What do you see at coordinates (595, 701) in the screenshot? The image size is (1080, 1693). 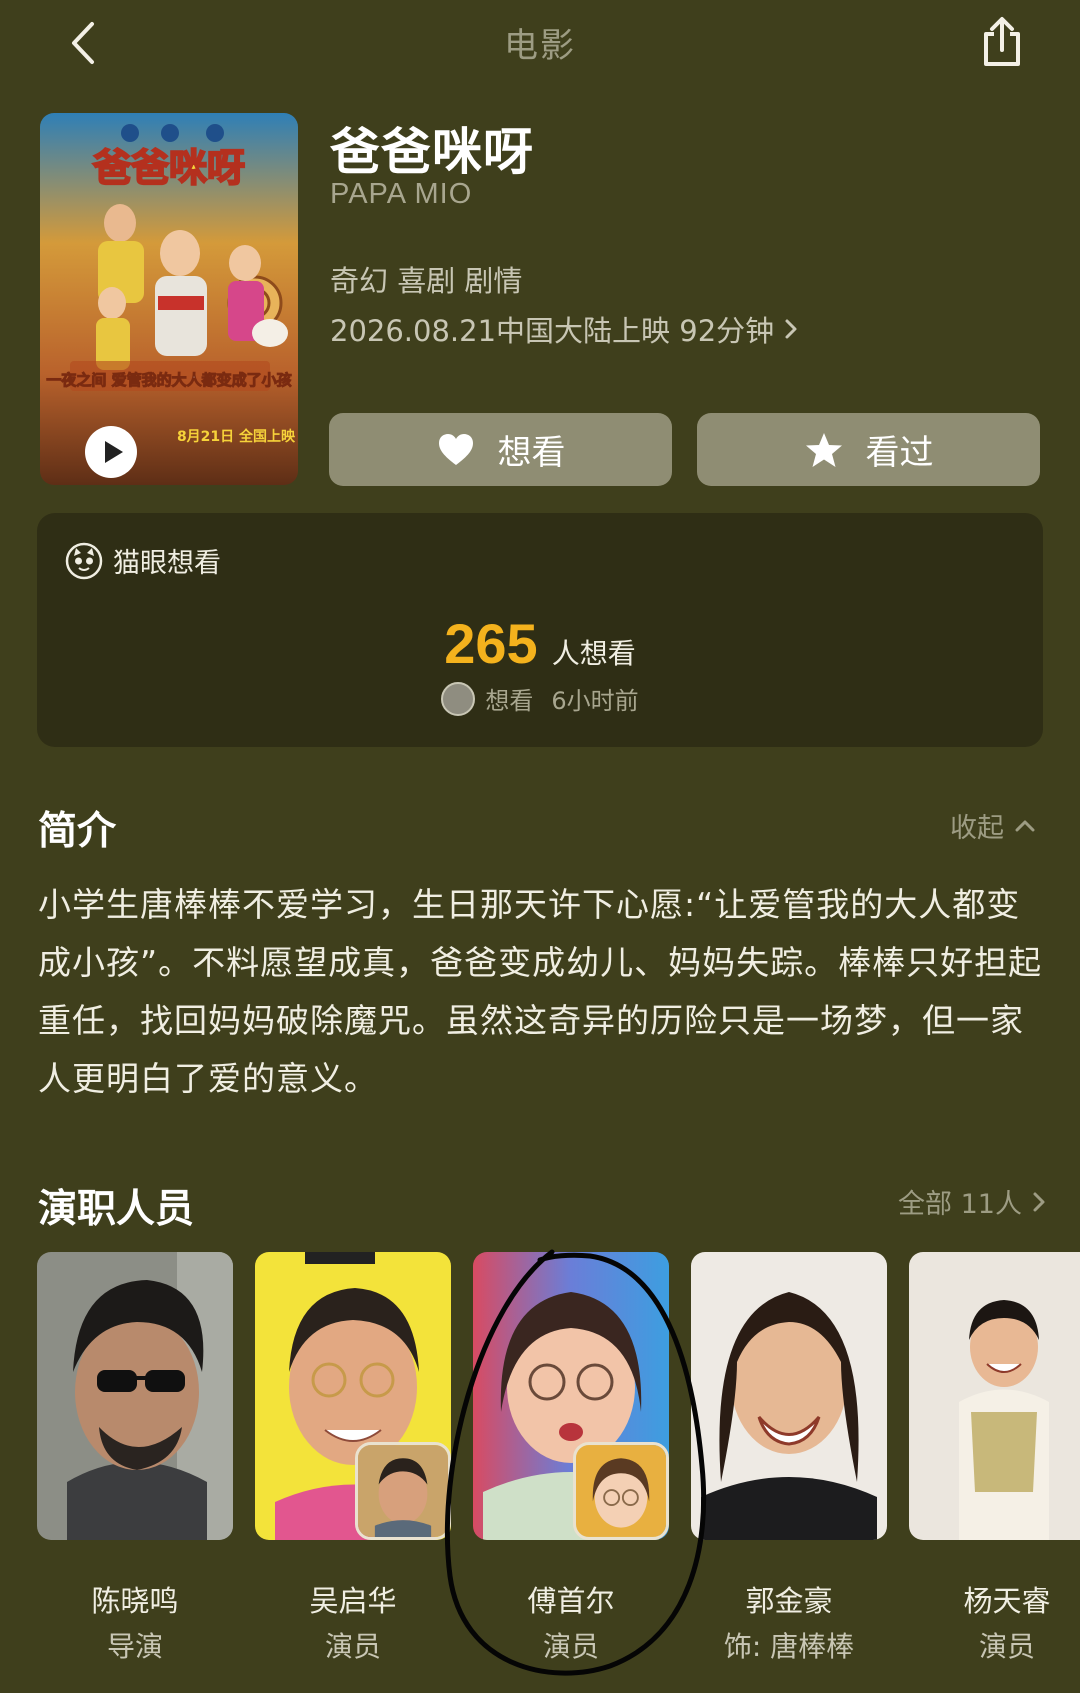 I see `recent-time: 6小时前` at bounding box center [595, 701].